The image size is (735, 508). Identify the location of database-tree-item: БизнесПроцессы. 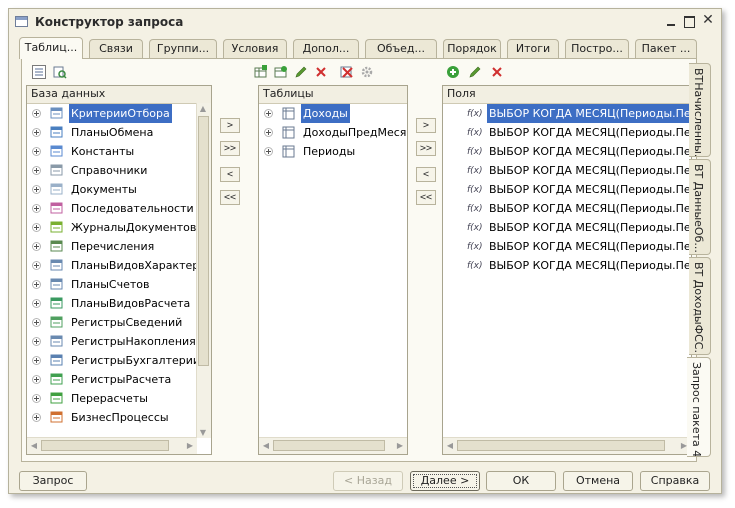
(119, 417).